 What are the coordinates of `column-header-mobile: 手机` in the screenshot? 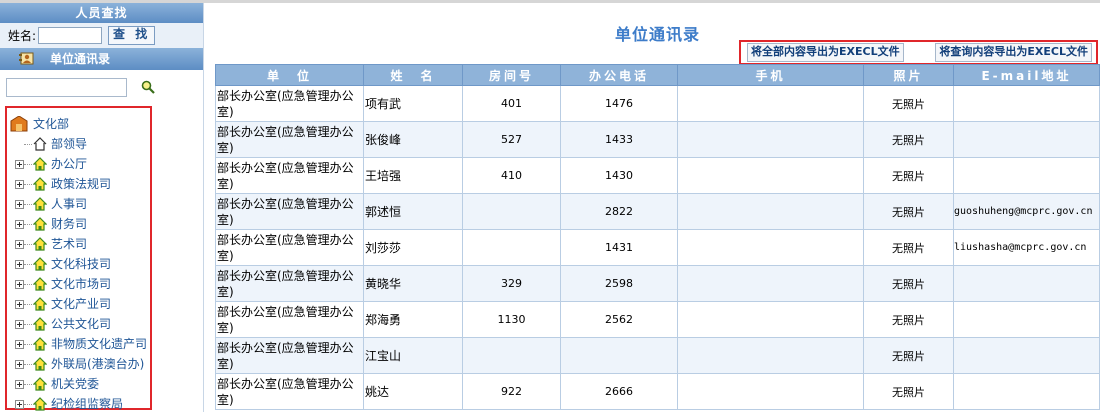 It's located at (770, 75).